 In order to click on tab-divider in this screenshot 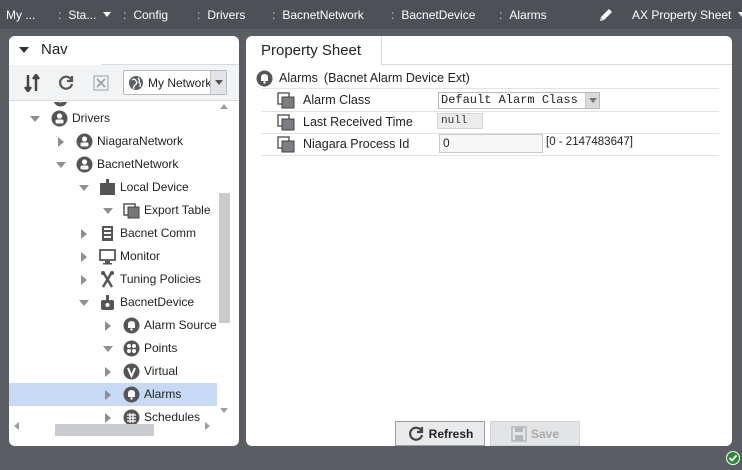, I will do `click(557, 64)`.